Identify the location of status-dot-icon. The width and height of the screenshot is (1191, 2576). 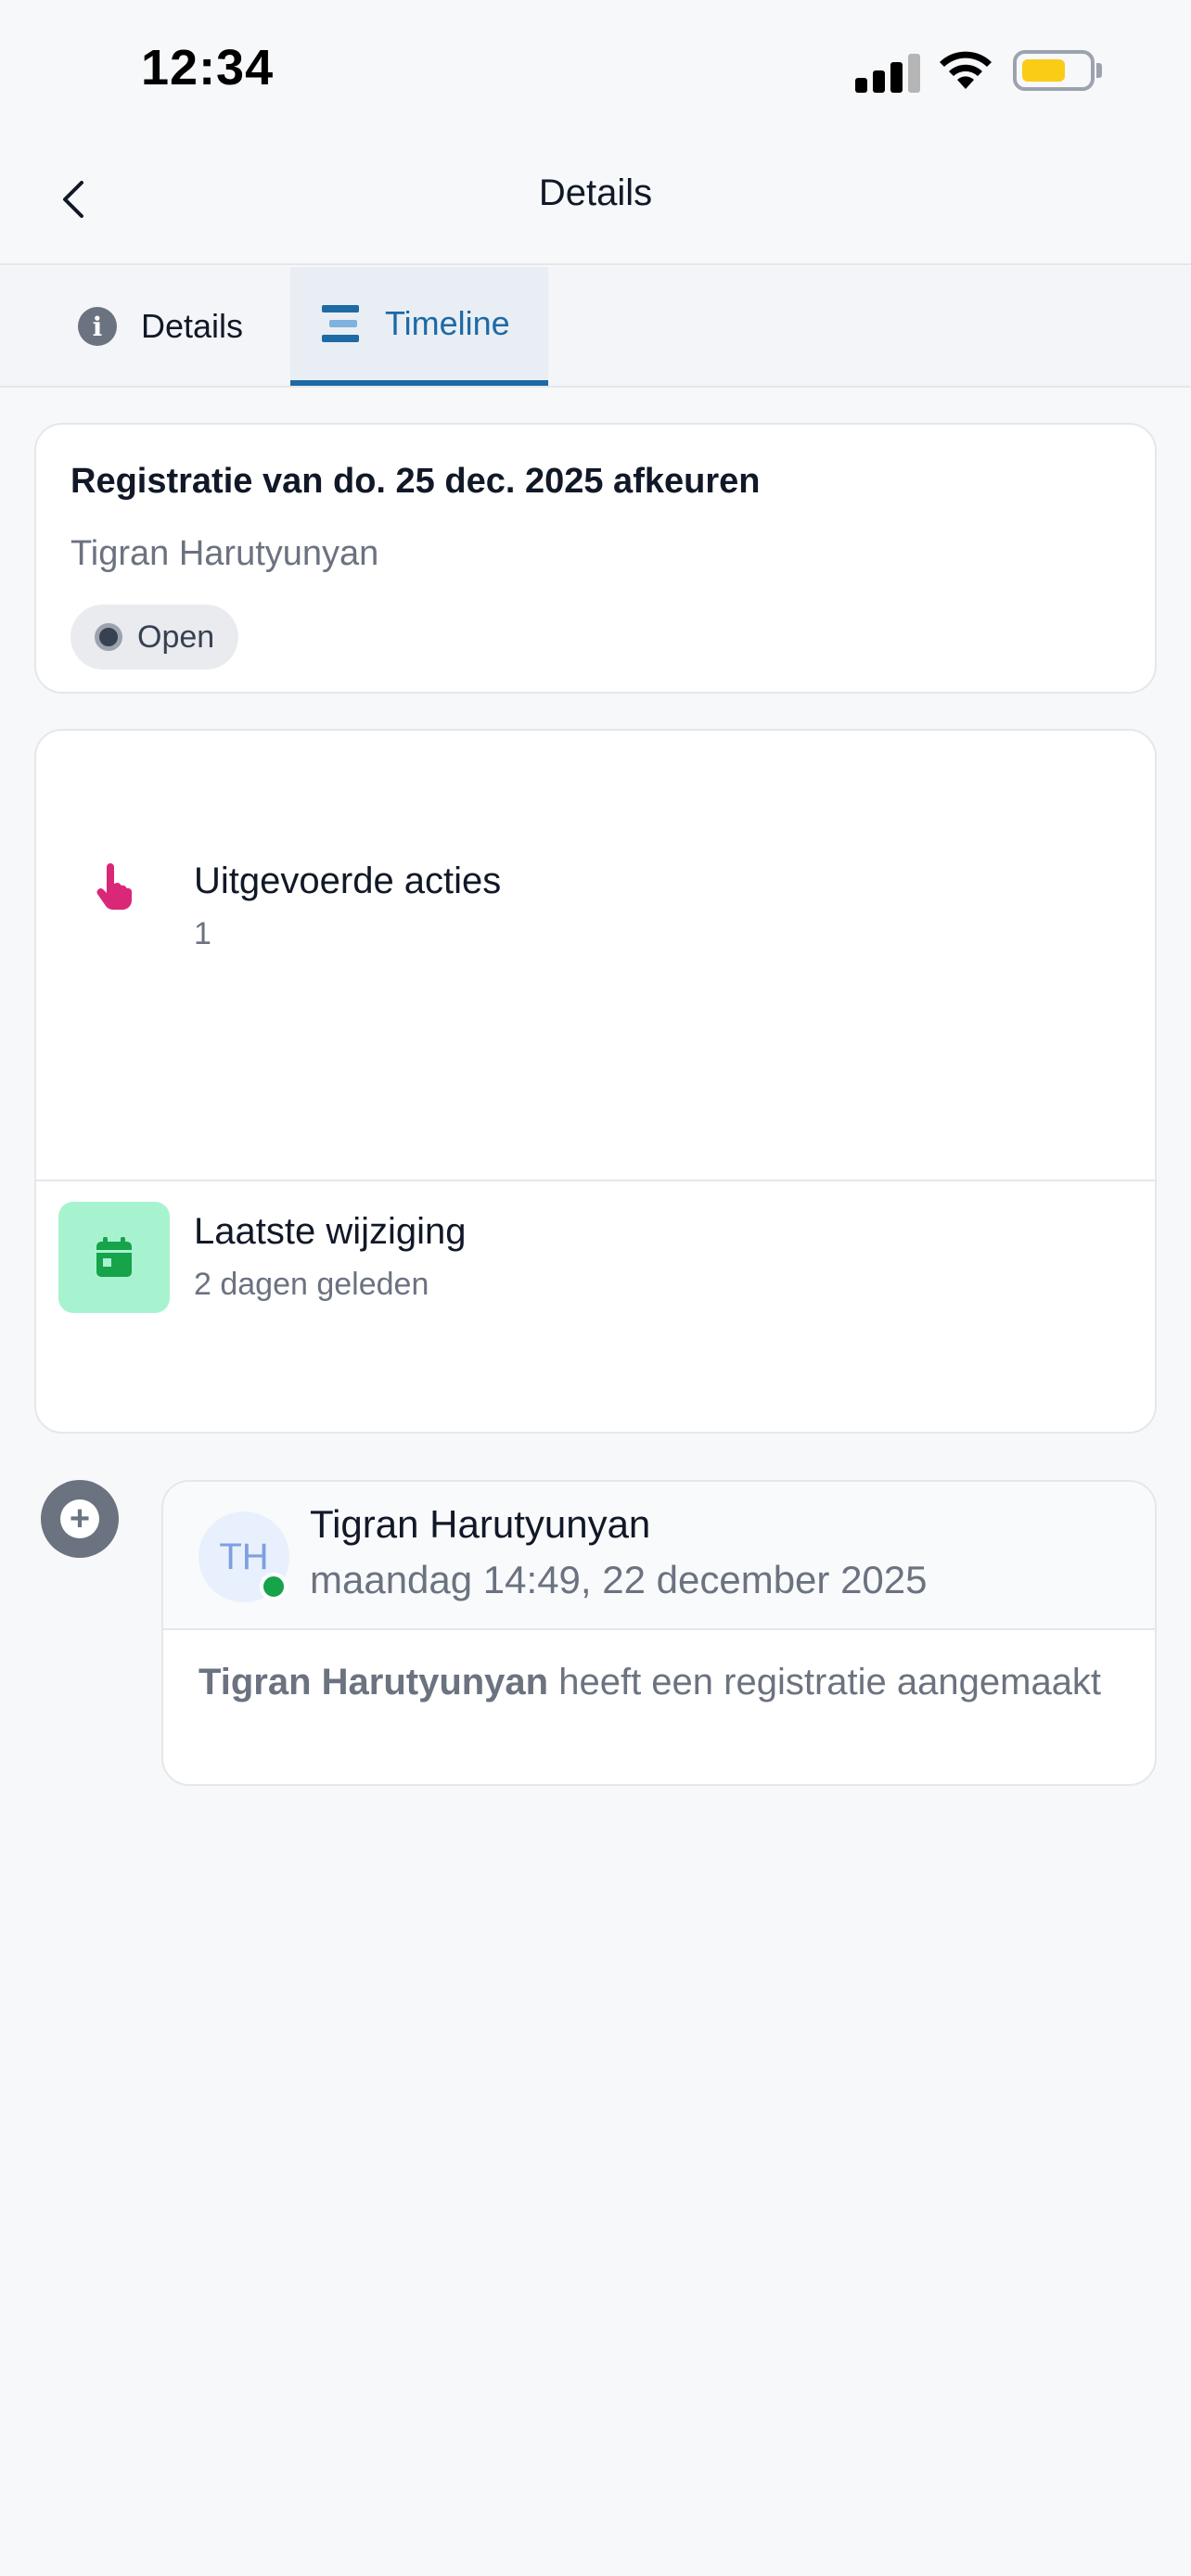
(108, 637).